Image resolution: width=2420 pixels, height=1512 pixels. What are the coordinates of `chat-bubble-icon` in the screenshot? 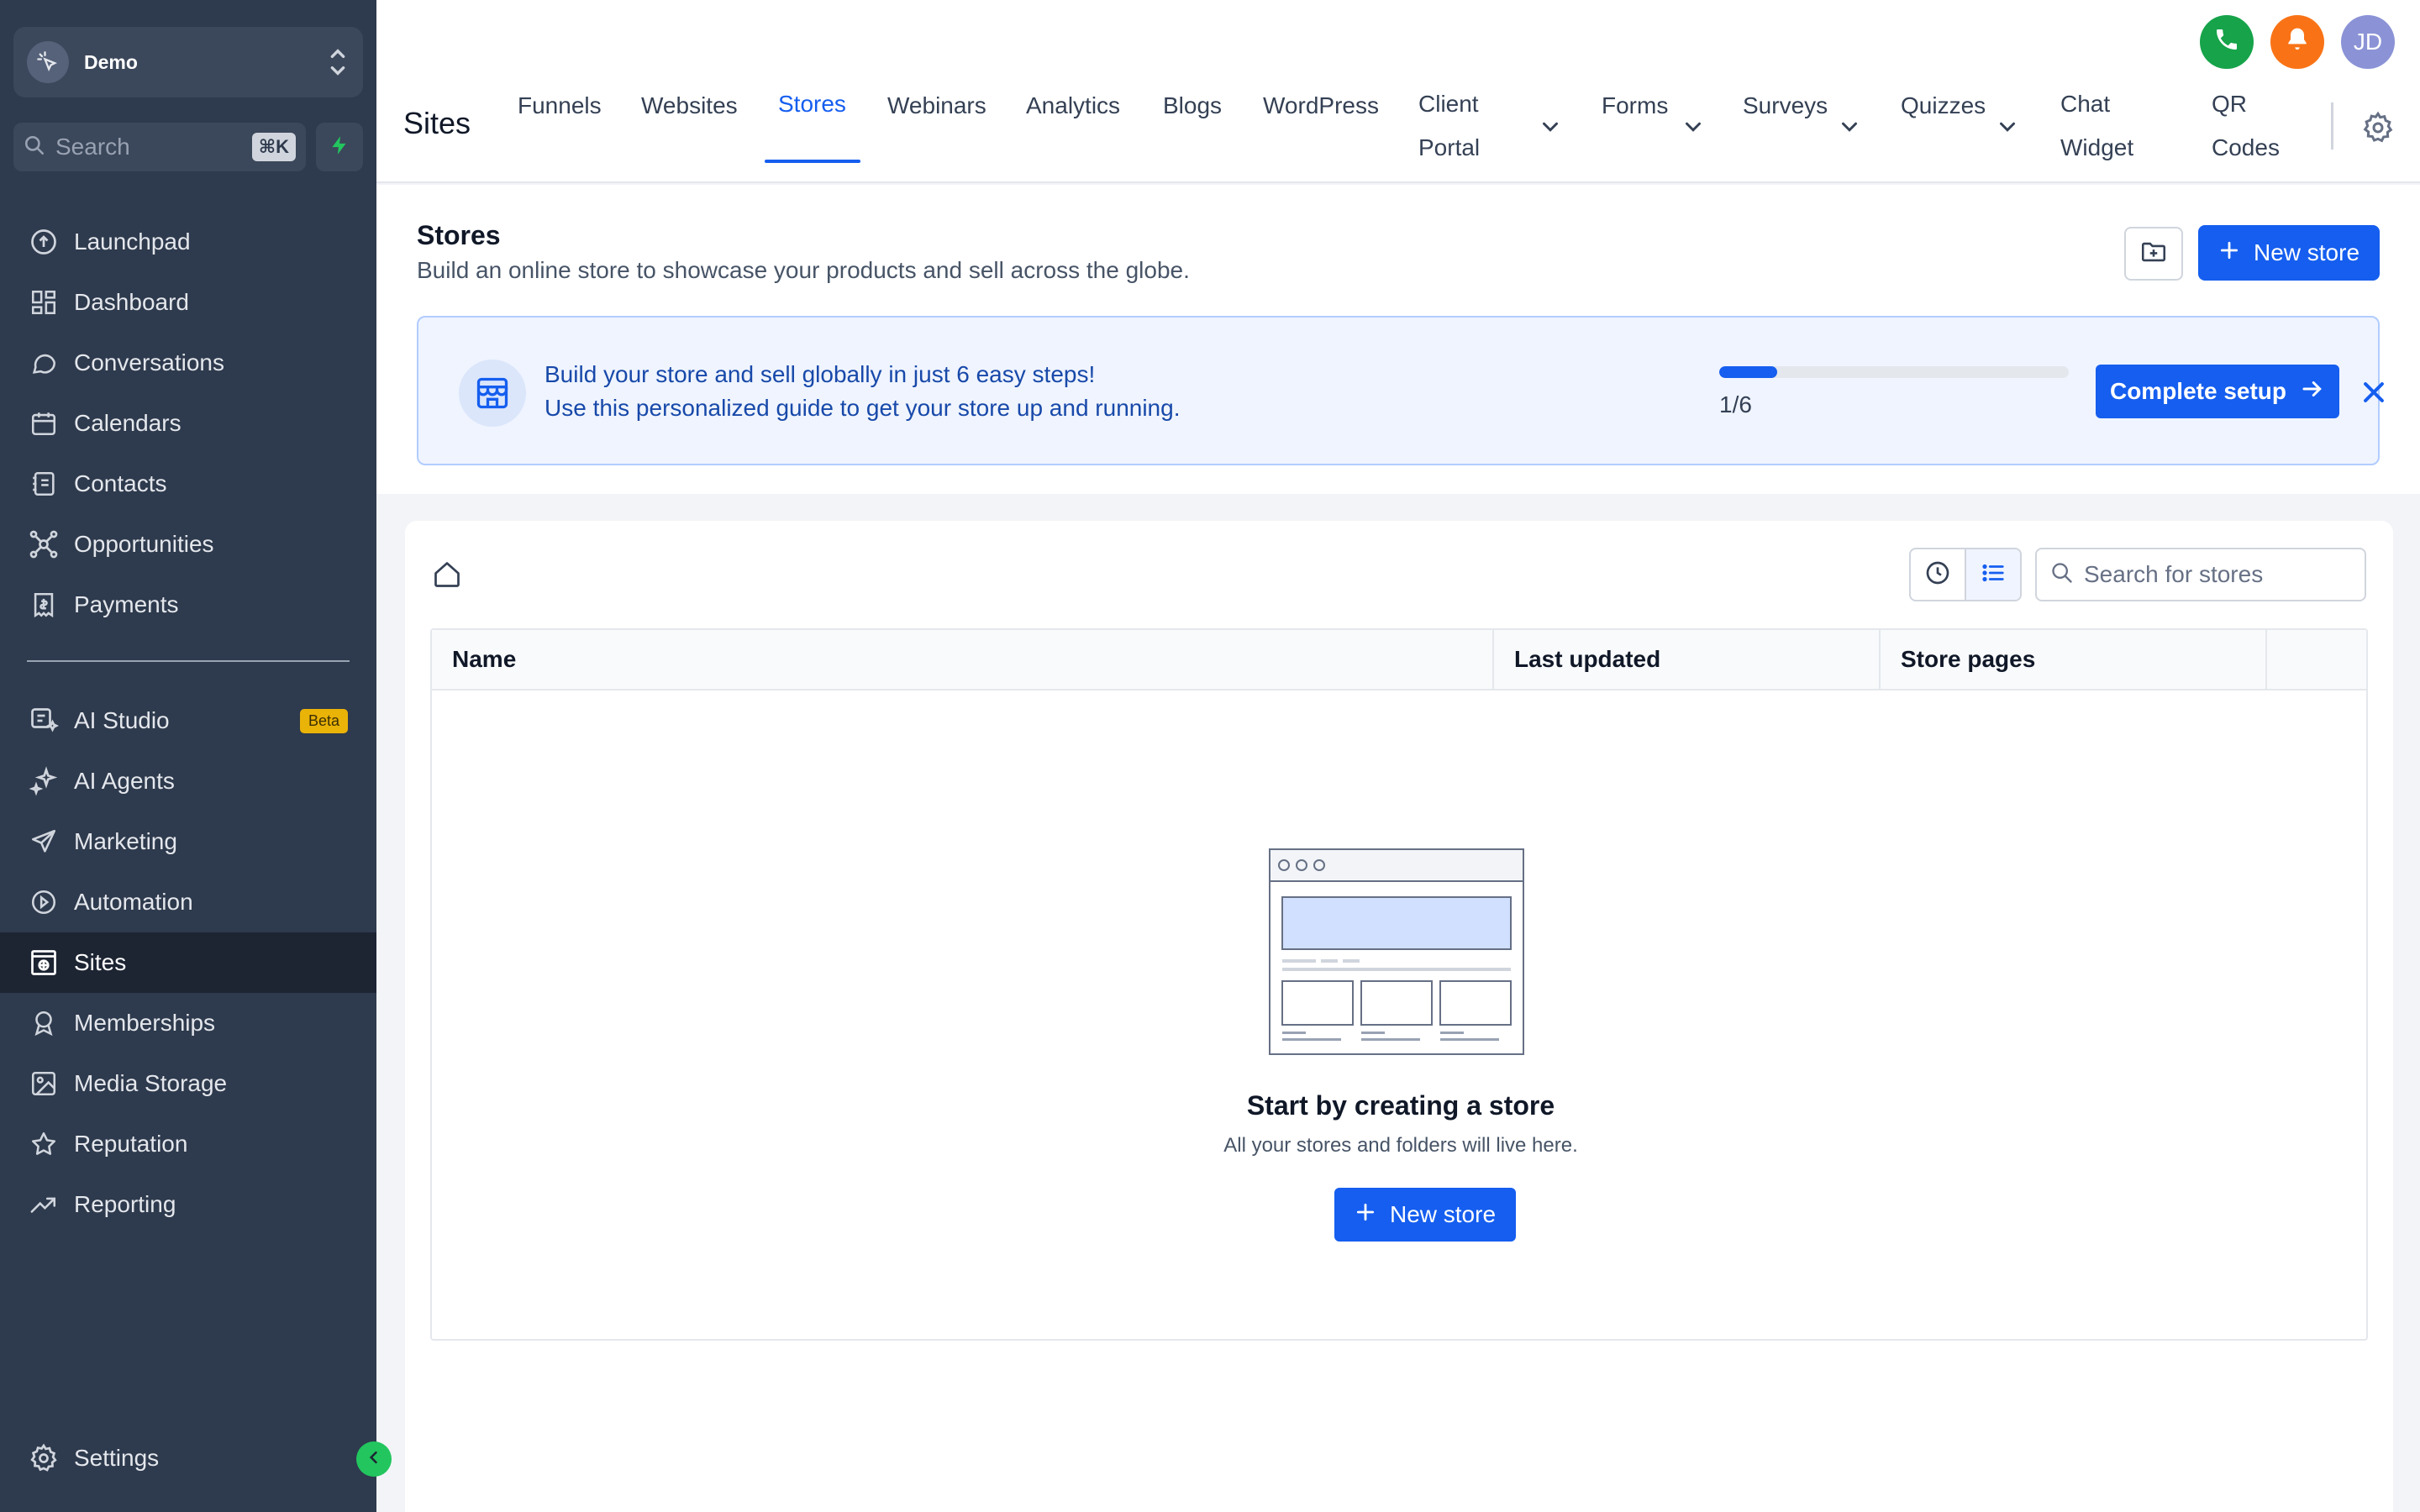 It's located at (43, 363).